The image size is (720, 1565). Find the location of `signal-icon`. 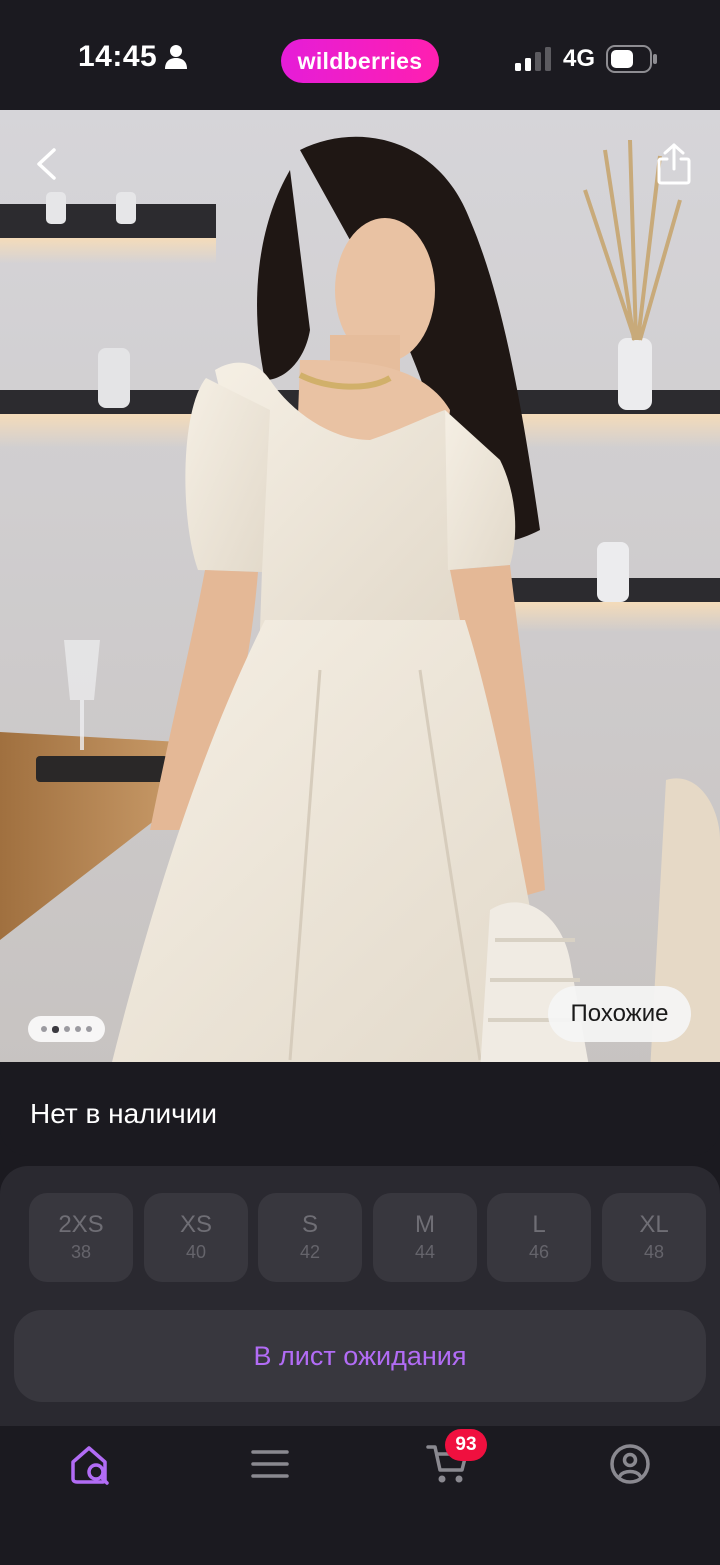

signal-icon is located at coordinates (533, 59).